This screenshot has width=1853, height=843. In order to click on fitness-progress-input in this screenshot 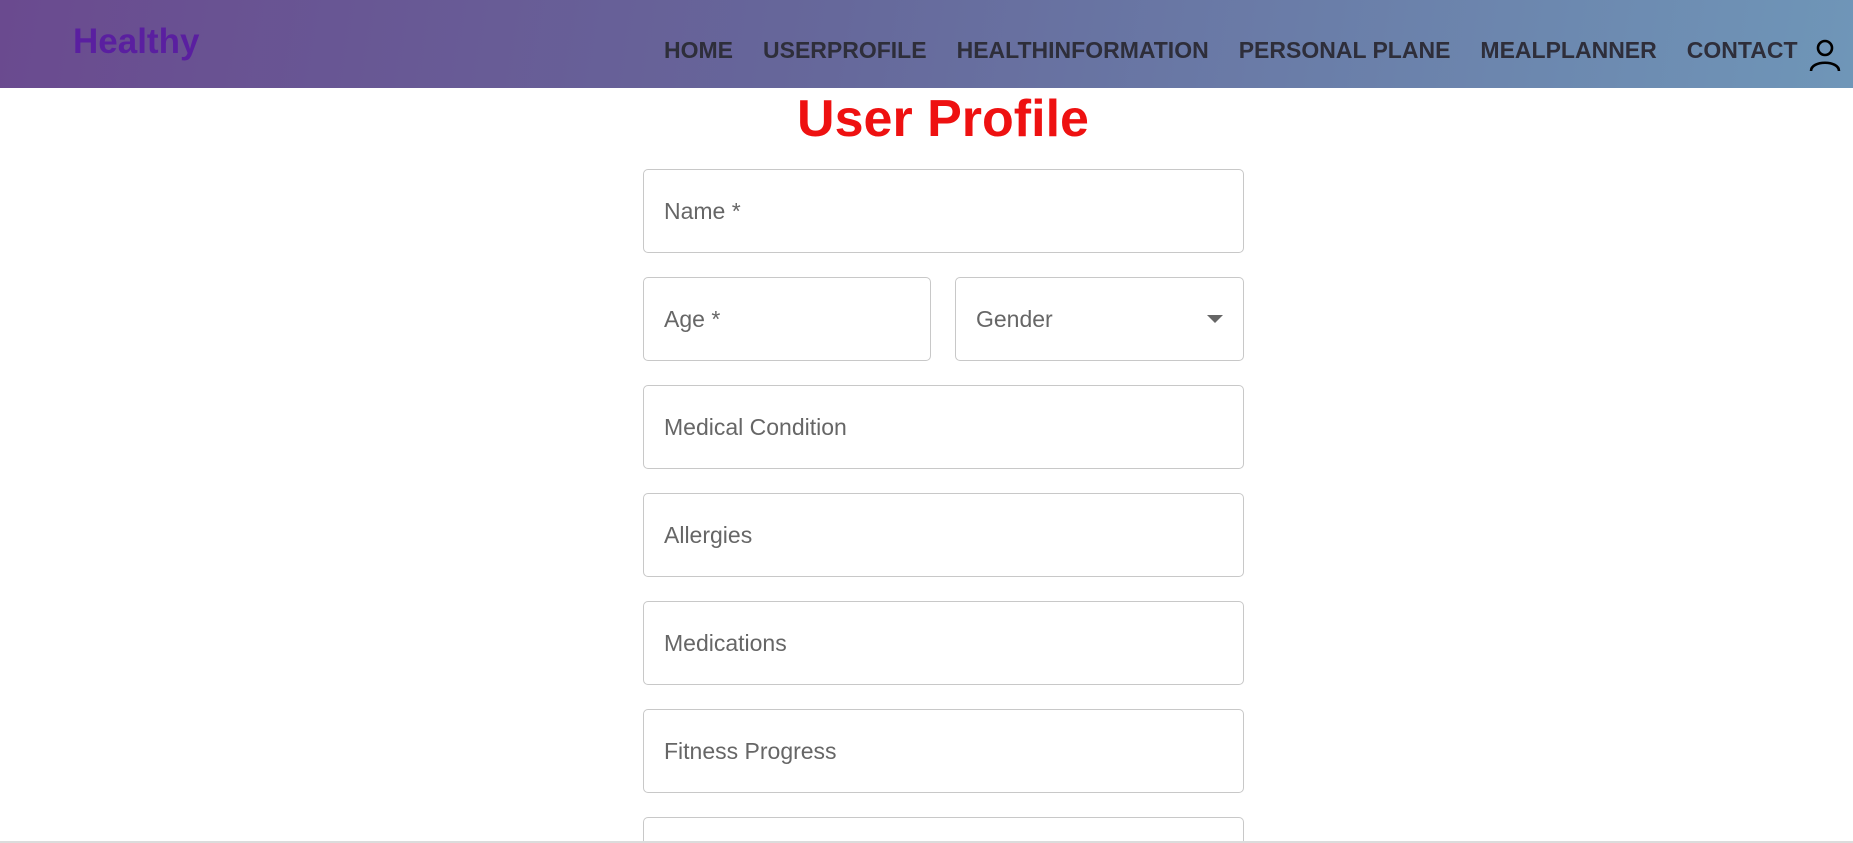, I will do `click(943, 751)`.